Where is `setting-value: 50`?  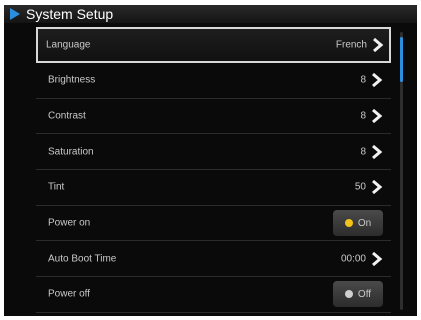 setting-value: 50 is located at coordinates (360, 187).